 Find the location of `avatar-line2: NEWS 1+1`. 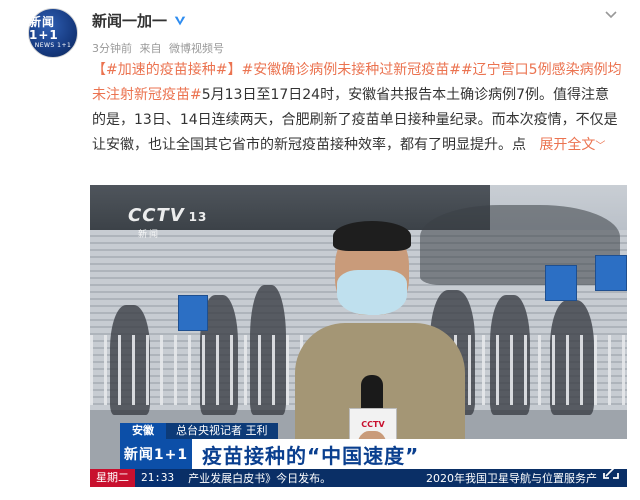

avatar-line2: NEWS 1+1 is located at coordinates (53, 45).